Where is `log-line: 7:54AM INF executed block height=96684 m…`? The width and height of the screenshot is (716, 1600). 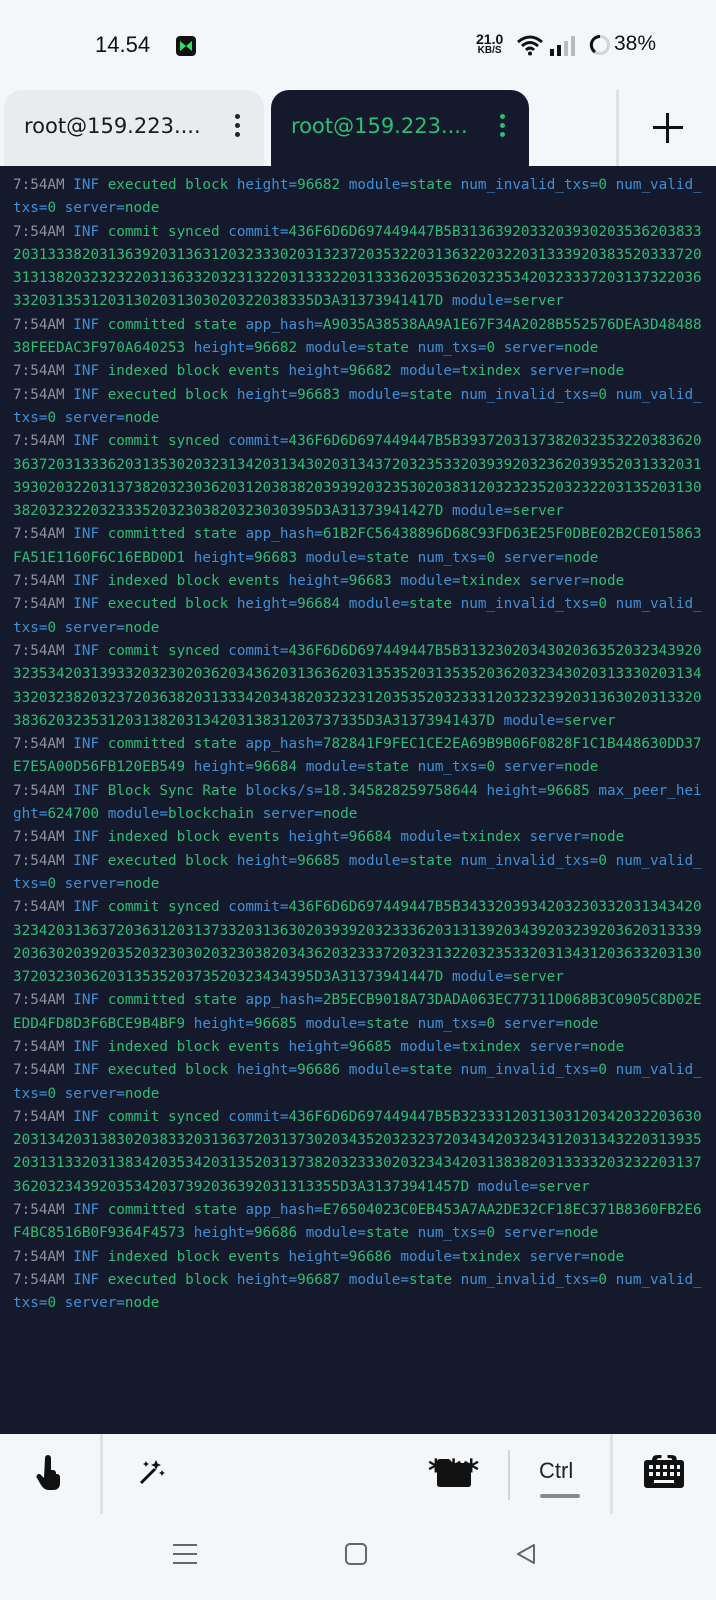 log-line: 7:54AM INF executed block height=96684 m… is located at coordinates (361, 616).